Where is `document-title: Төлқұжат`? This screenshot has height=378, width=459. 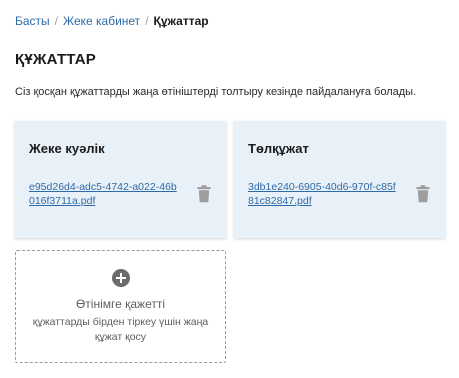
document-title: Төлқұжат is located at coordinates (278, 148).